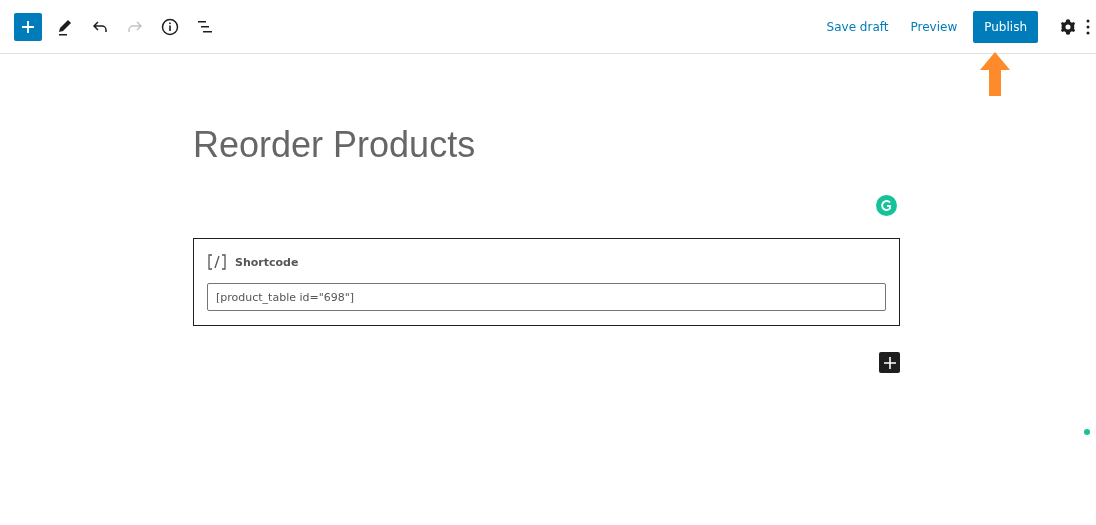 The image size is (1096, 525). I want to click on add-block-button, so click(28, 26).